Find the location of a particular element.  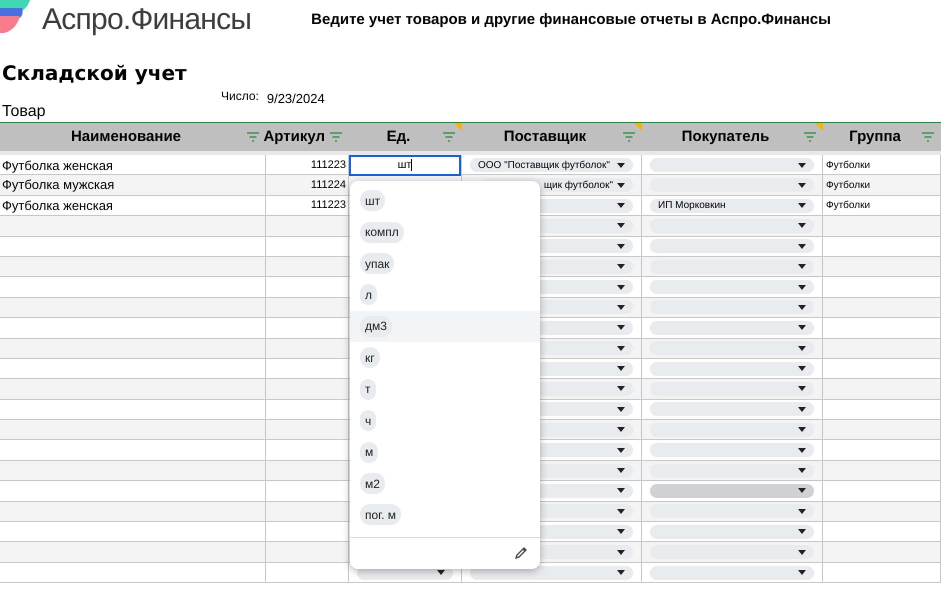

unit-option: м is located at coordinates (369, 452).